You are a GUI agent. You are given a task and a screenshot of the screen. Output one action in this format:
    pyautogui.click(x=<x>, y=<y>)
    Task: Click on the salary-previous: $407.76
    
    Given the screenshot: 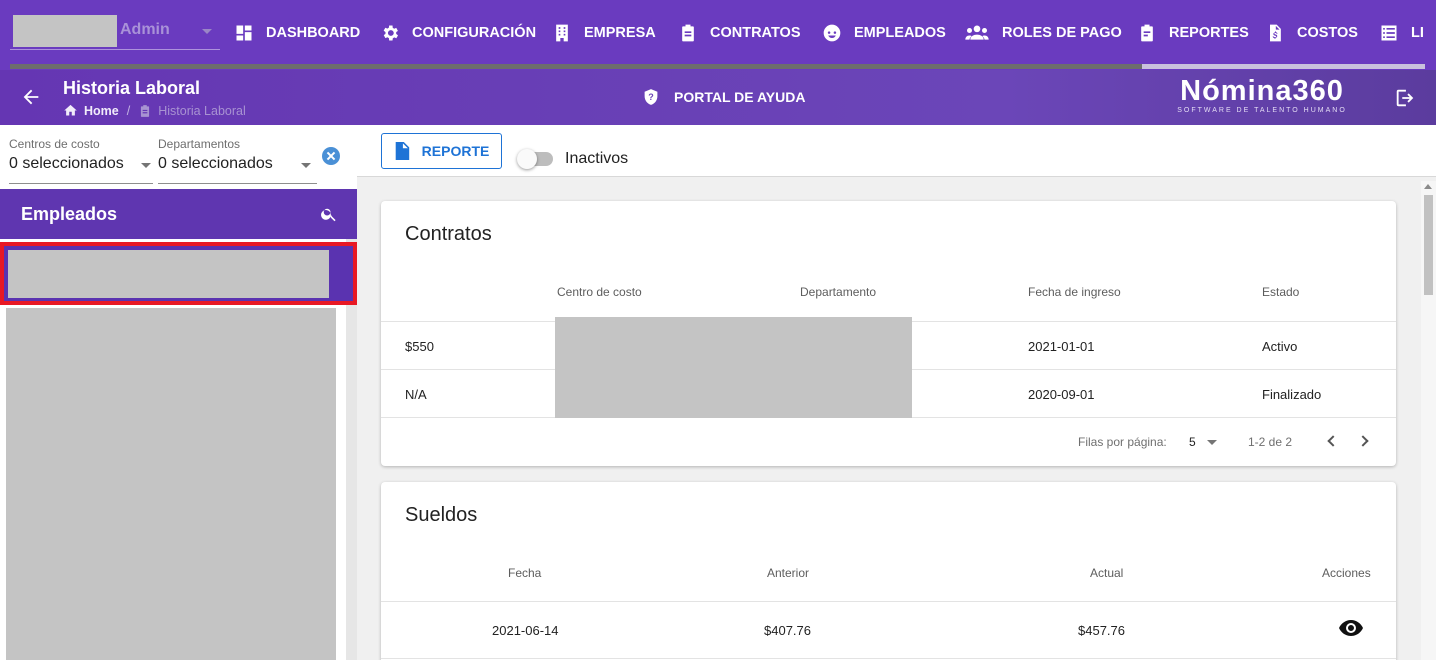 What is the action you would take?
    pyautogui.click(x=787, y=630)
    